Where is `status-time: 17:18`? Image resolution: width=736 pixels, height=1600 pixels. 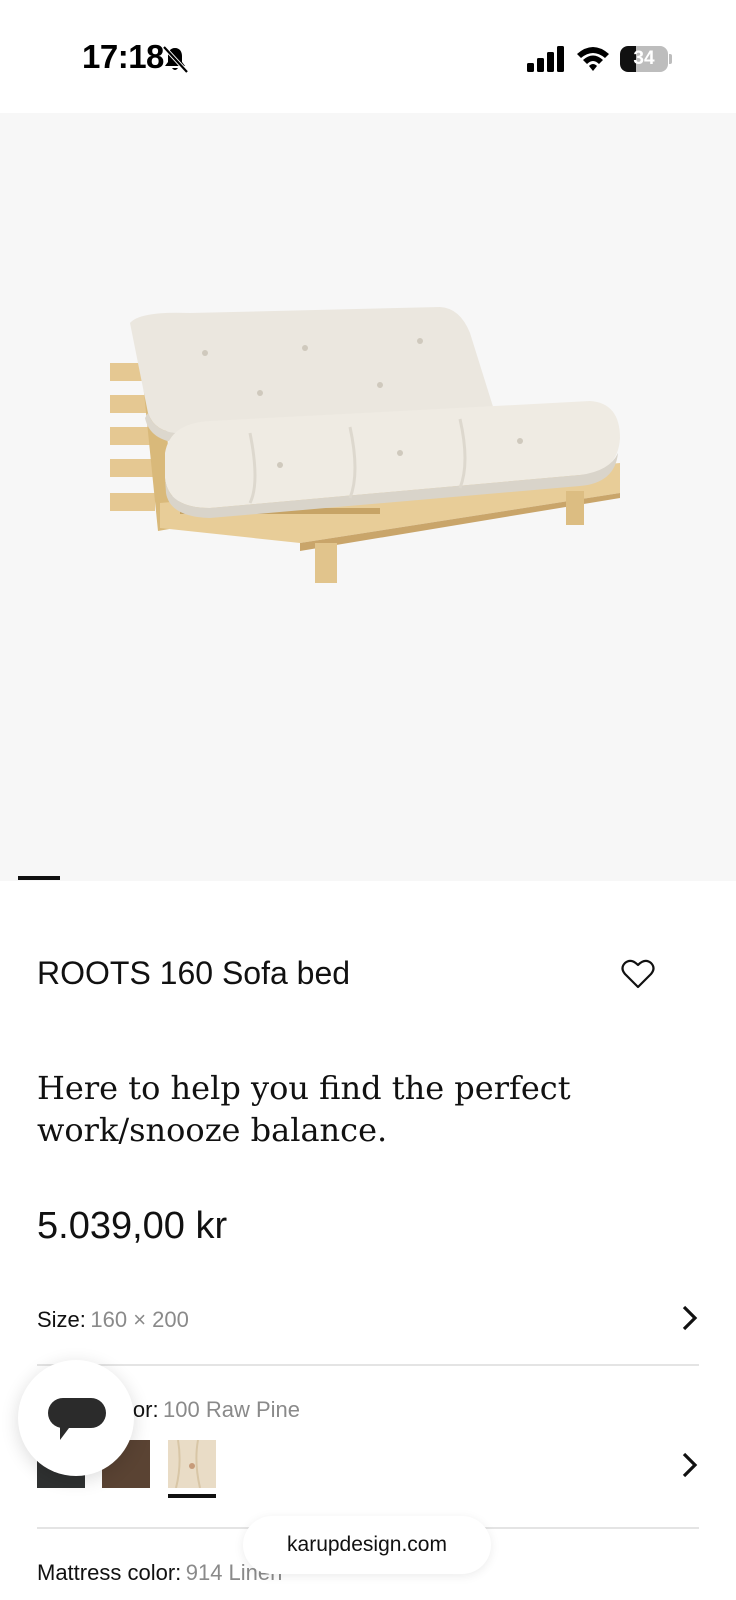 status-time: 17:18 is located at coordinates (123, 56).